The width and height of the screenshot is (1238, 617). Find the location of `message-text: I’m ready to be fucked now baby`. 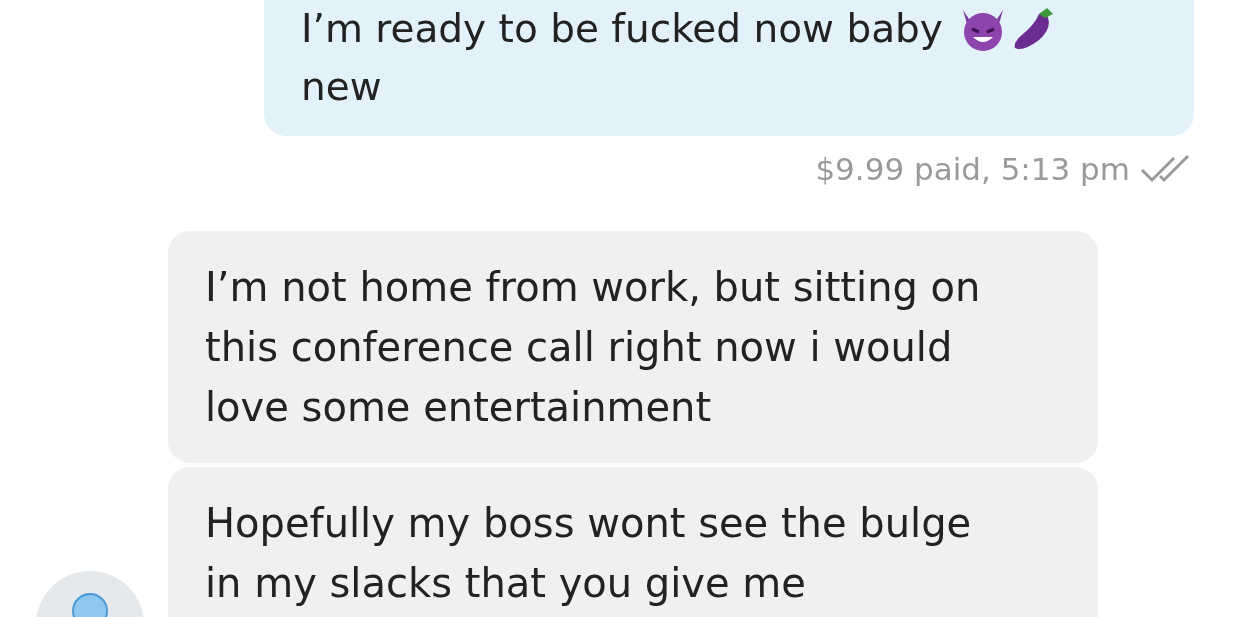

message-text: I’m ready to be fucked now baby is located at coordinates (622, 29).